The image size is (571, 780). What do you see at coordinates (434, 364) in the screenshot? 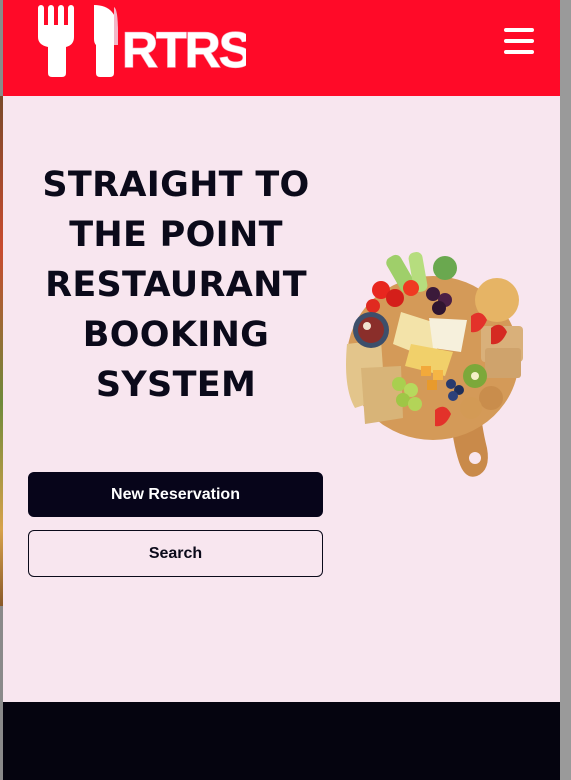
I see `charcuterie-board-image` at bounding box center [434, 364].